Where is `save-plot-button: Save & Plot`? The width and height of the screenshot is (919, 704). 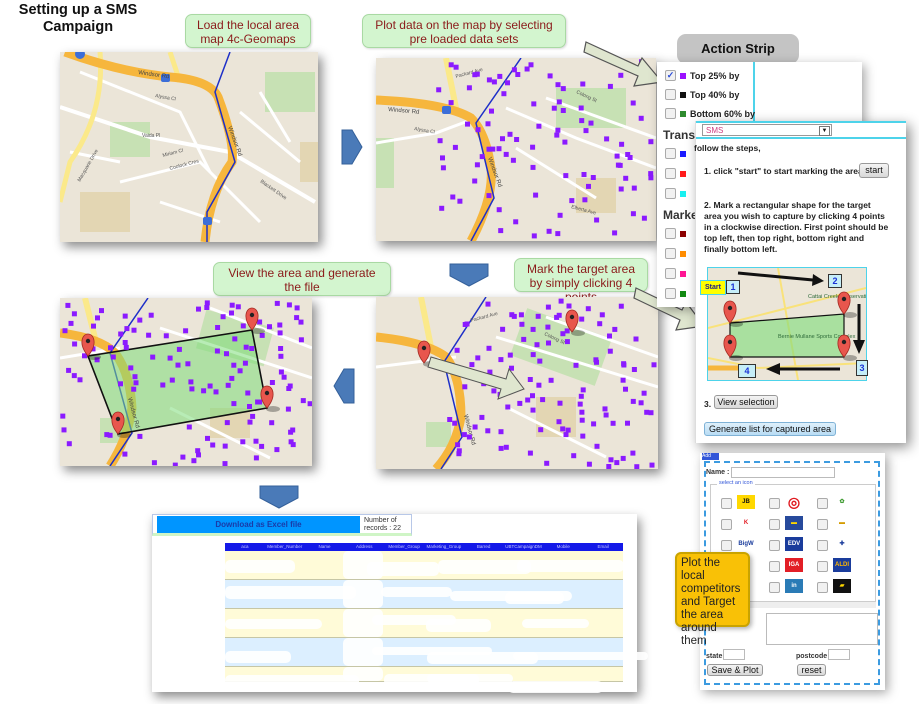
save-plot-button: Save & Plot is located at coordinates (735, 670).